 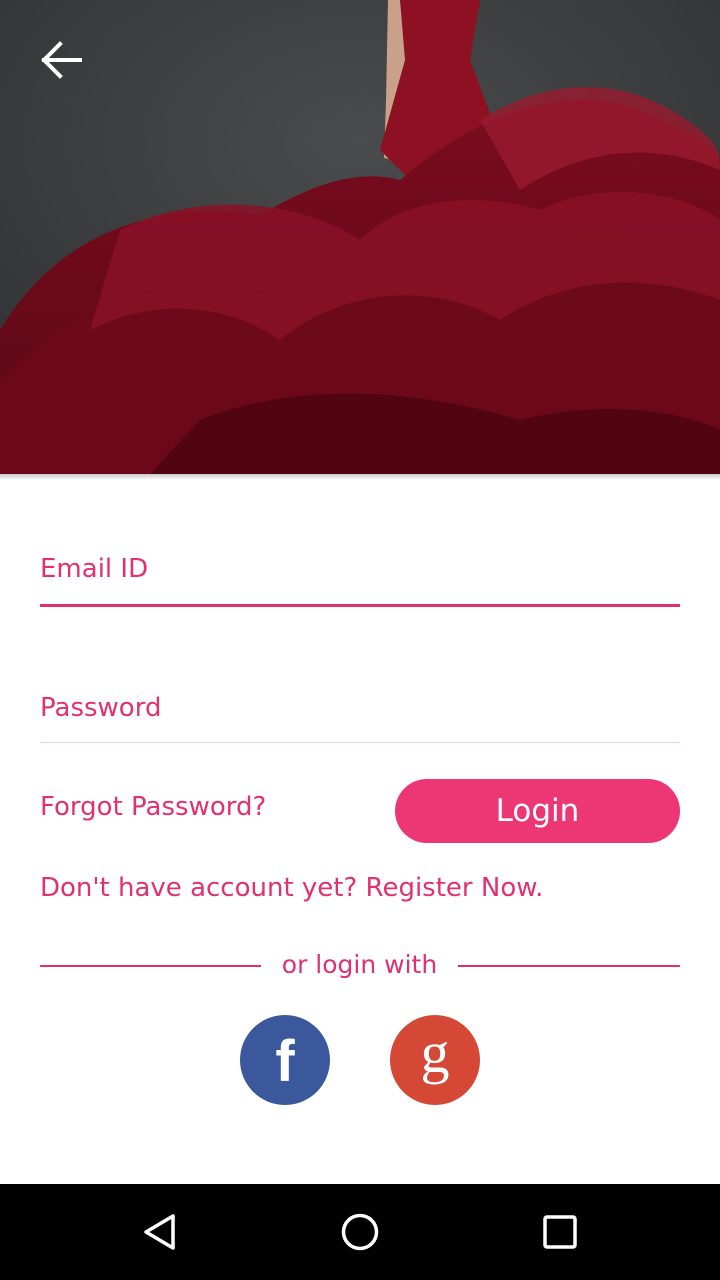 I want to click on social-divider-text: or login with, so click(x=359, y=964).